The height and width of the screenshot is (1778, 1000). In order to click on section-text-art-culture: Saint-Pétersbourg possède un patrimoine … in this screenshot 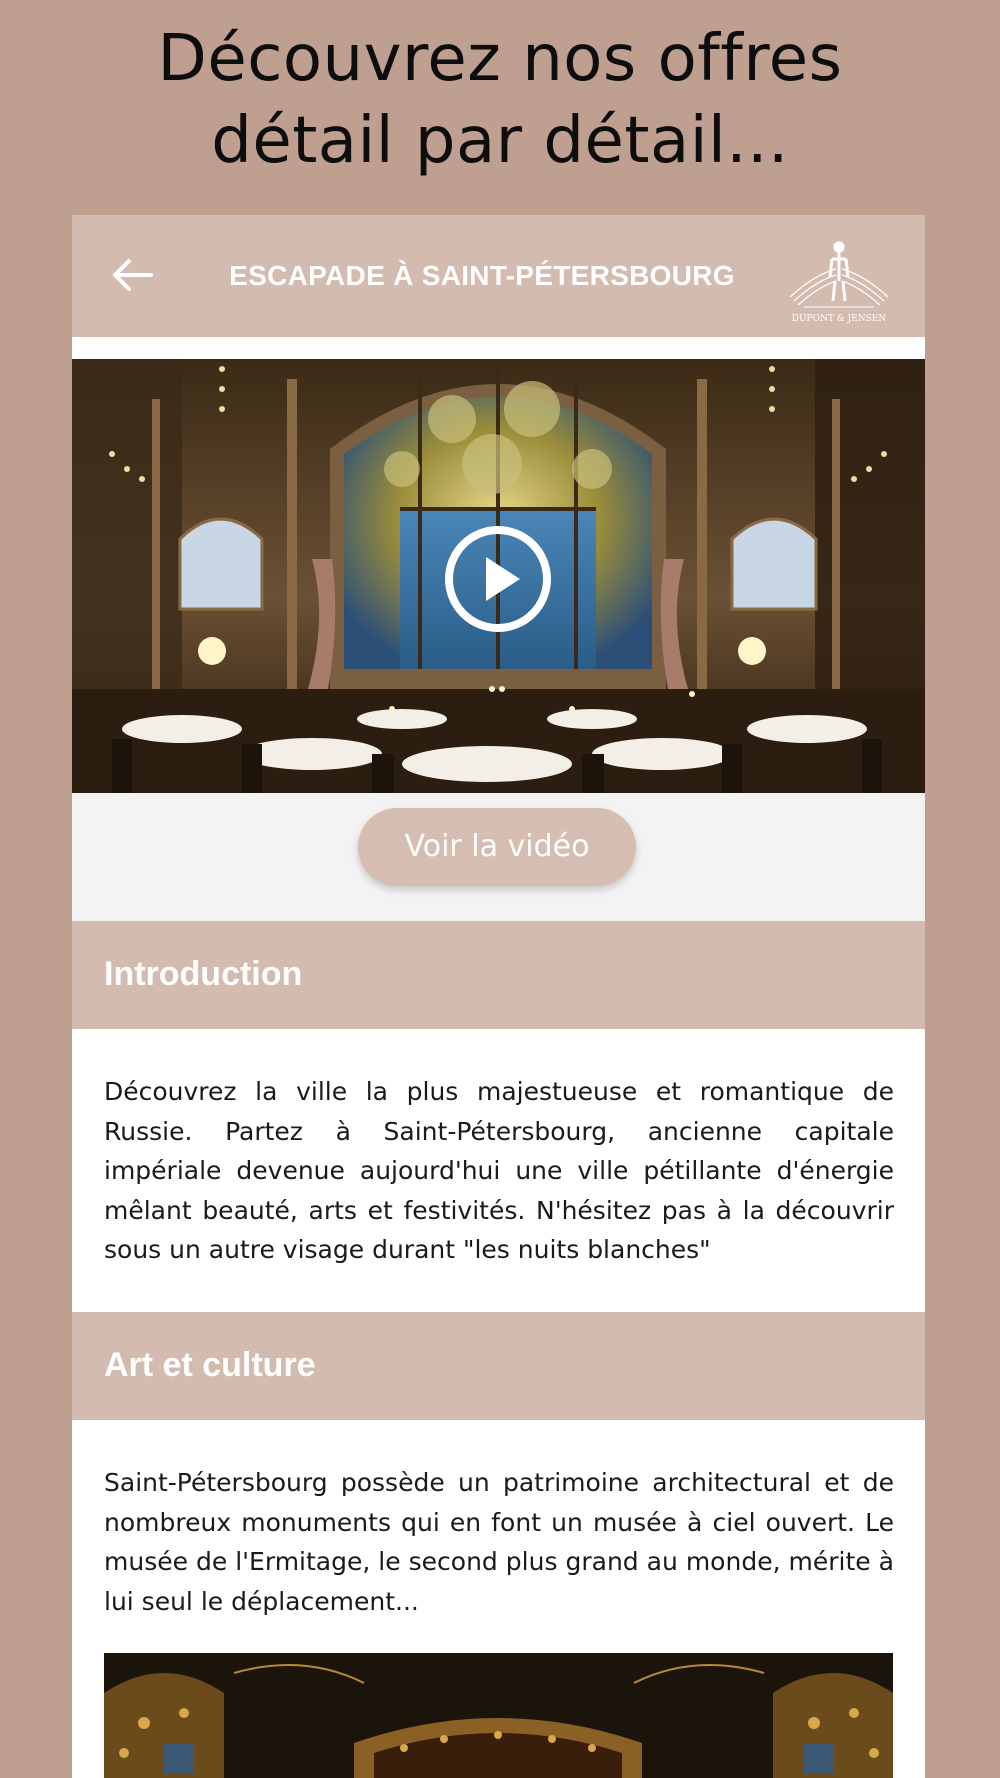, I will do `click(499, 1542)`.